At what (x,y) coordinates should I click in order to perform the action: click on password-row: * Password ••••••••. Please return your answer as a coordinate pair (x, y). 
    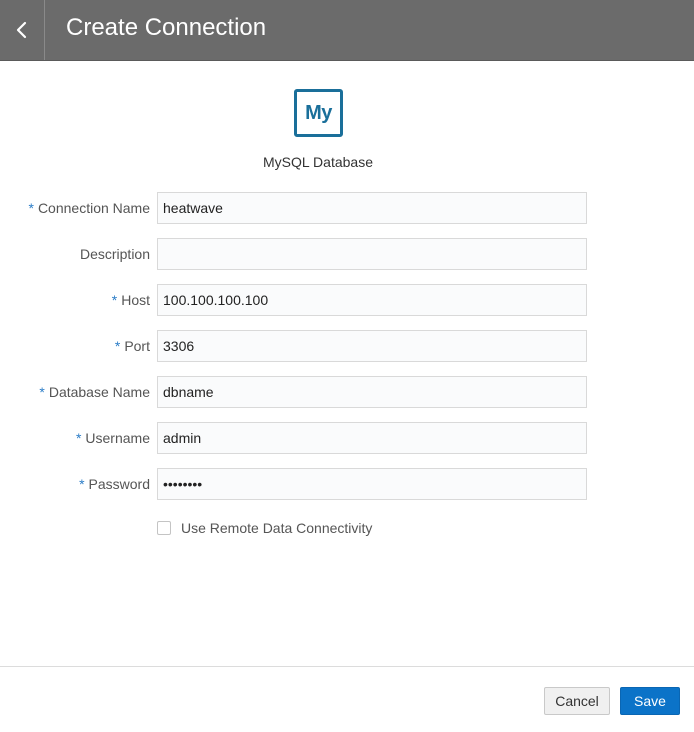
    Looking at the image, I should click on (347, 484).